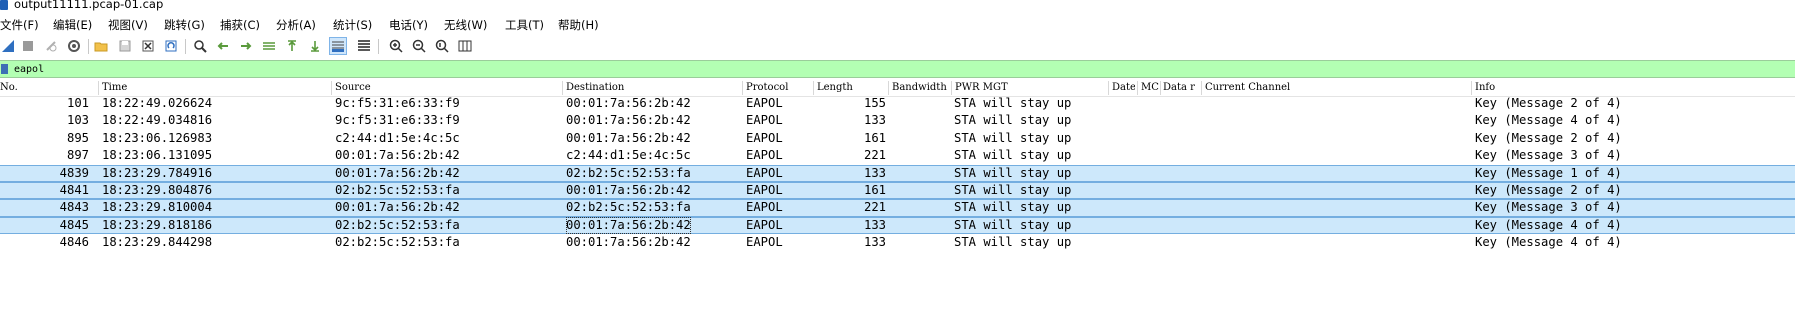 The height and width of the screenshot is (329, 1795). Describe the element at coordinates (1625, 88) in the screenshot. I see `column-header-info: Info` at that location.